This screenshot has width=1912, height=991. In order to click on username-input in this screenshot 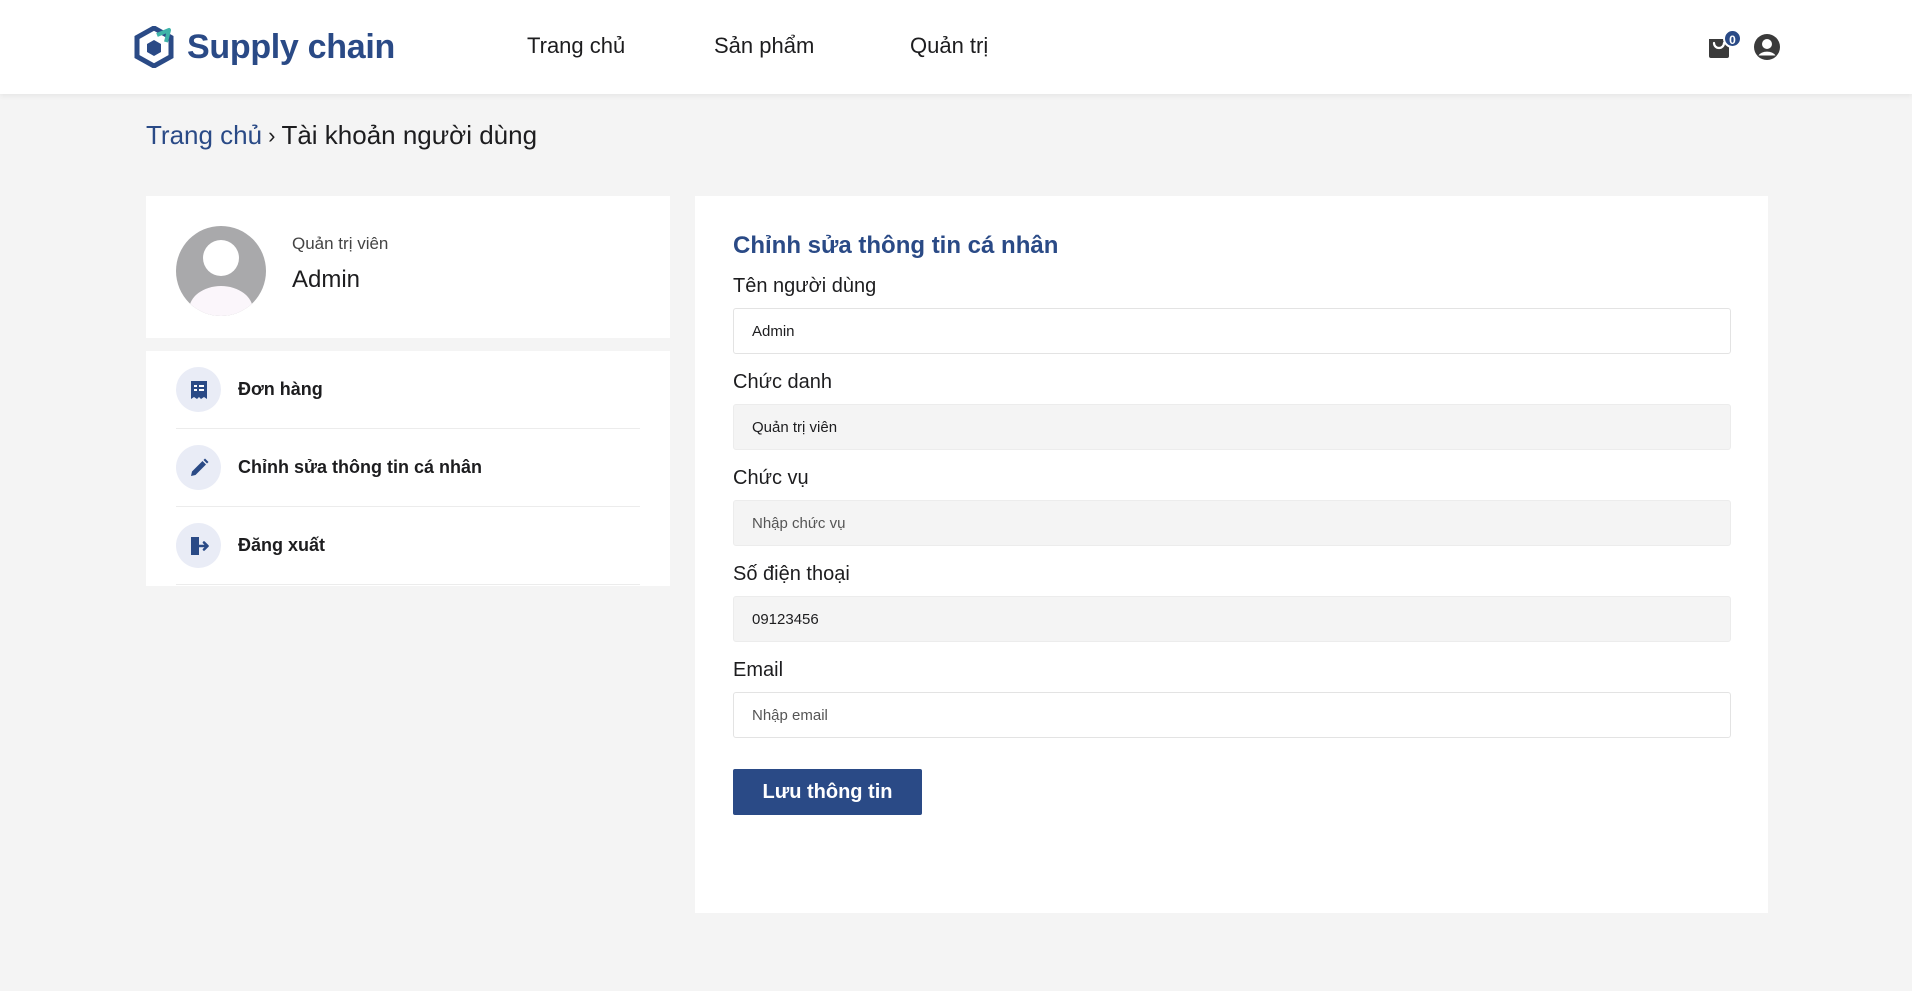, I will do `click(1232, 331)`.